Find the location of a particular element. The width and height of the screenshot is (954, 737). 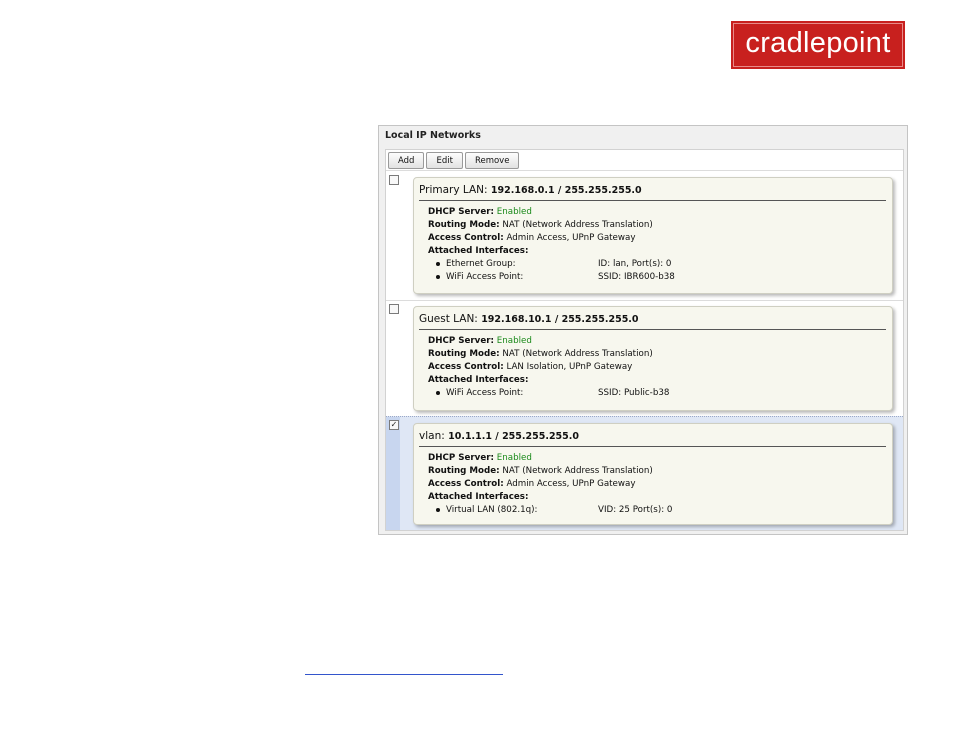

network-address: 192.168.10.1 / 255.255.255.0 is located at coordinates (560, 319).